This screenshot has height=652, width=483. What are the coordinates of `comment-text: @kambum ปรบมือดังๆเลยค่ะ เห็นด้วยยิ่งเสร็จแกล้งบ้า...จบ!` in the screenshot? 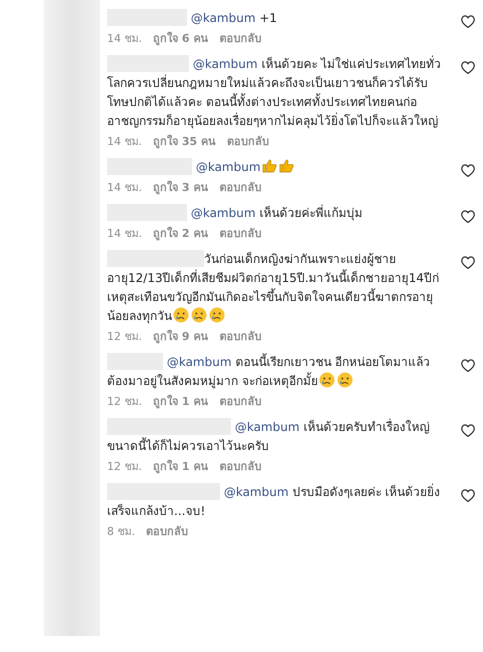 It's located at (274, 501).